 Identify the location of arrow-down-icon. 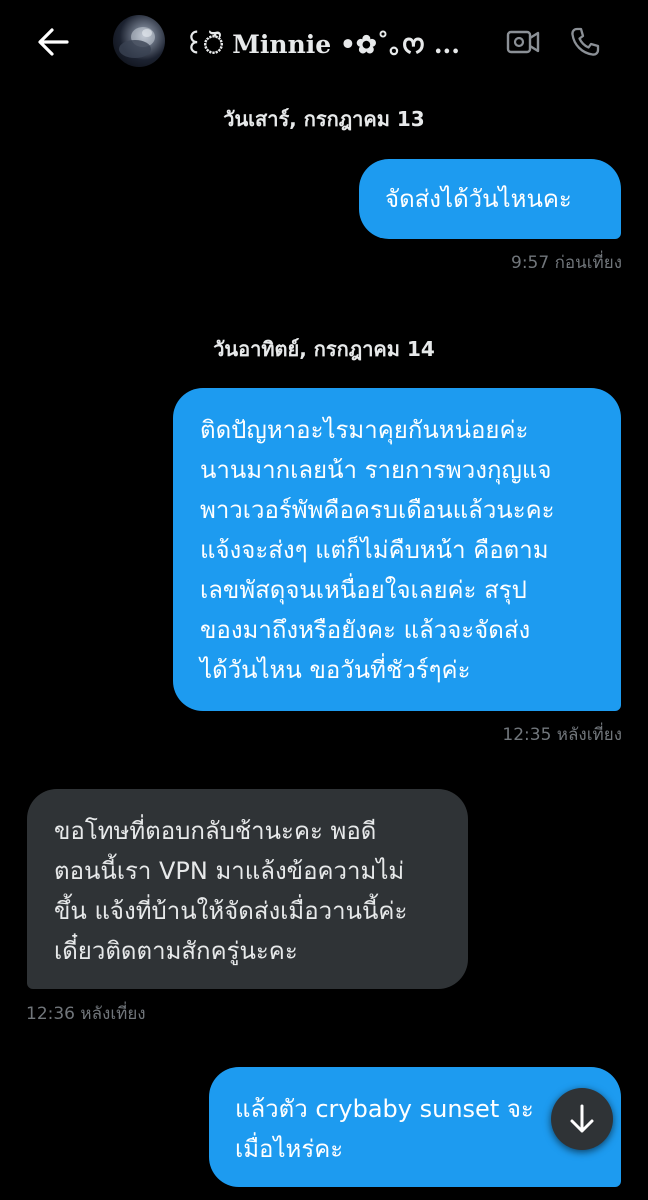
(582, 1118).